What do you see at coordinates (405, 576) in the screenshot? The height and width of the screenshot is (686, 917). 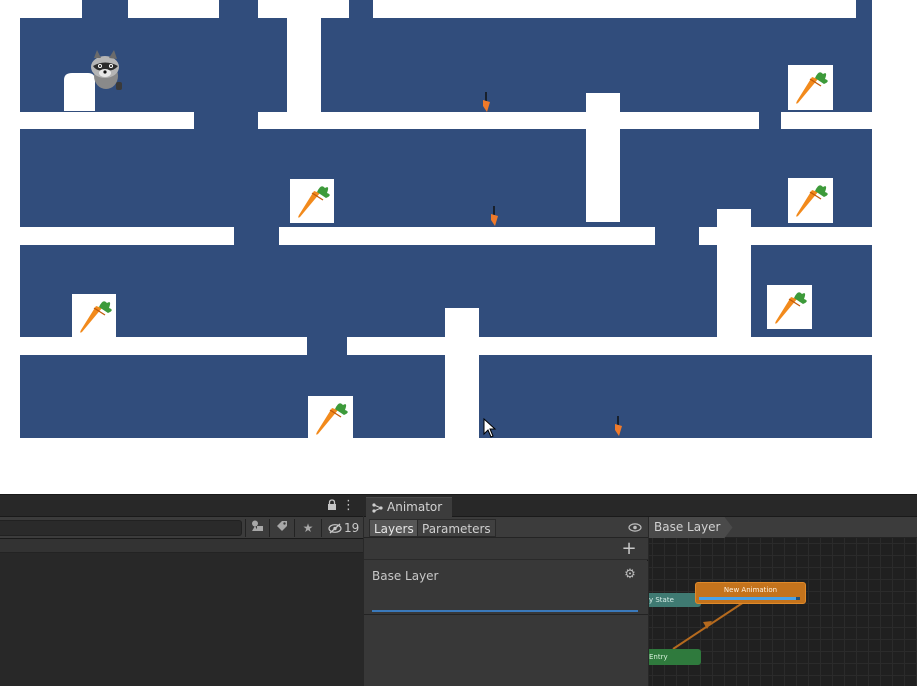 I see `layer-name: Base Layer` at bounding box center [405, 576].